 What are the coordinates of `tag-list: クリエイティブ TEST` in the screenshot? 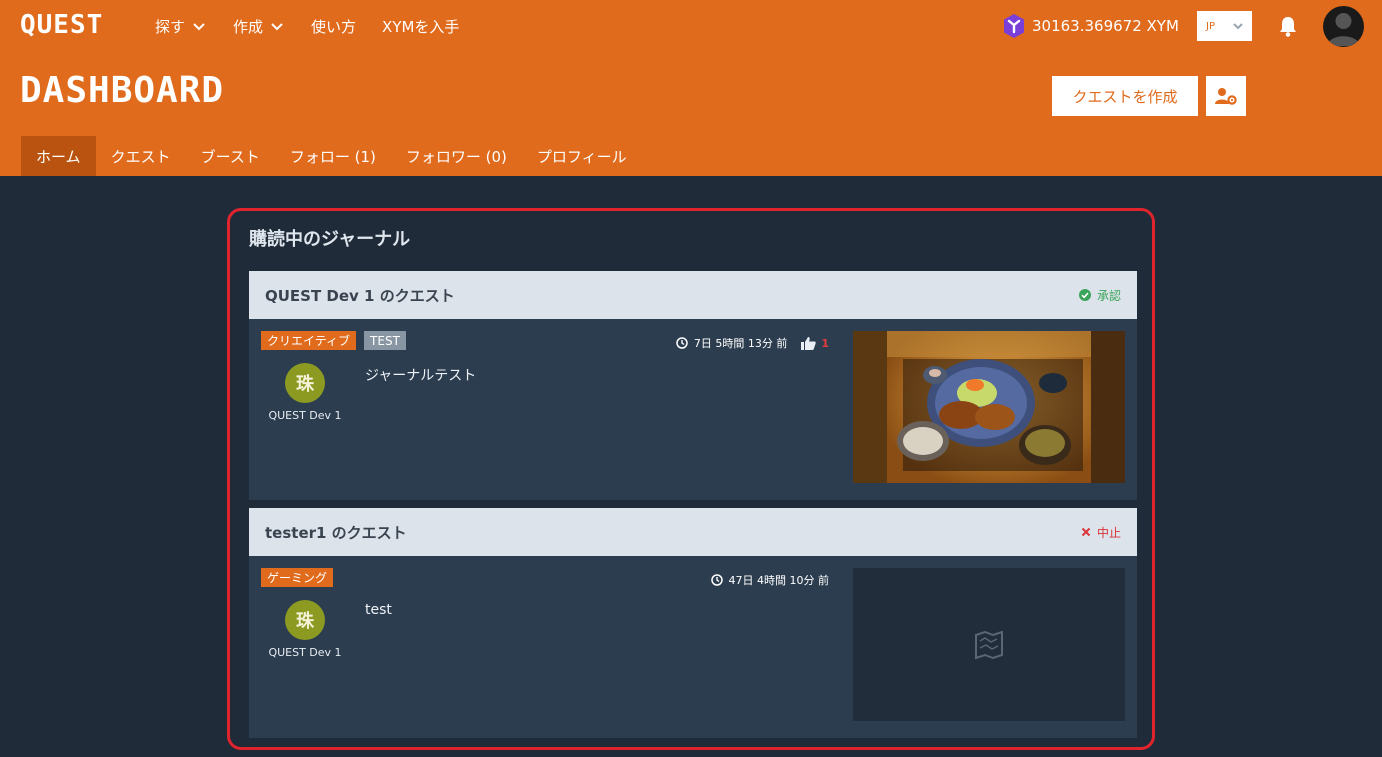 It's located at (333, 340).